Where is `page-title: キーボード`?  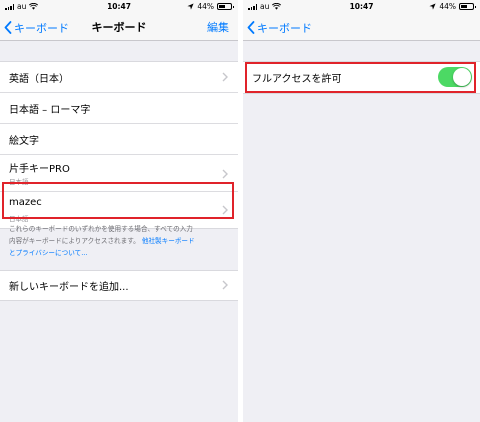
page-title: キーボード is located at coordinates (119, 27).